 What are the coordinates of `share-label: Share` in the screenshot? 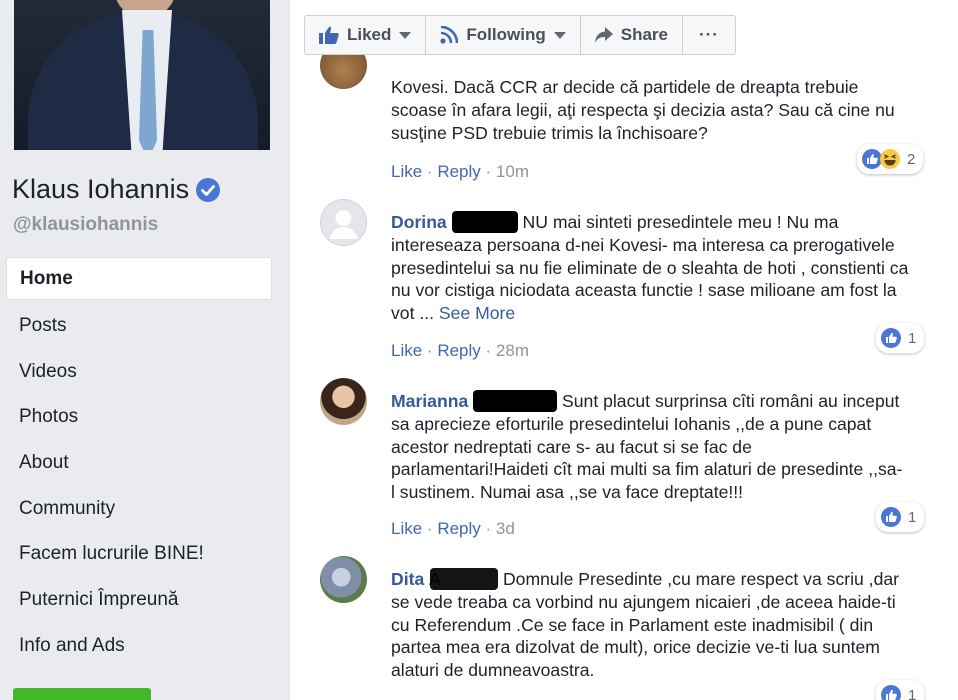 It's located at (644, 34).